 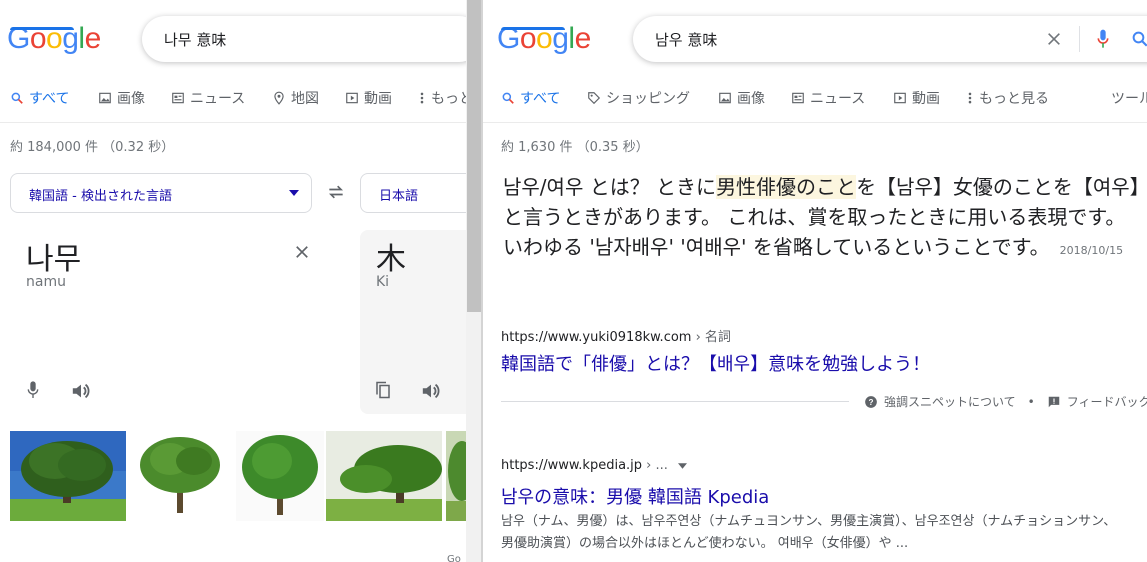 What do you see at coordinates (442, 98) in the screenshot?
I see `tab-more: もっと` at bounding box center [442, 98].